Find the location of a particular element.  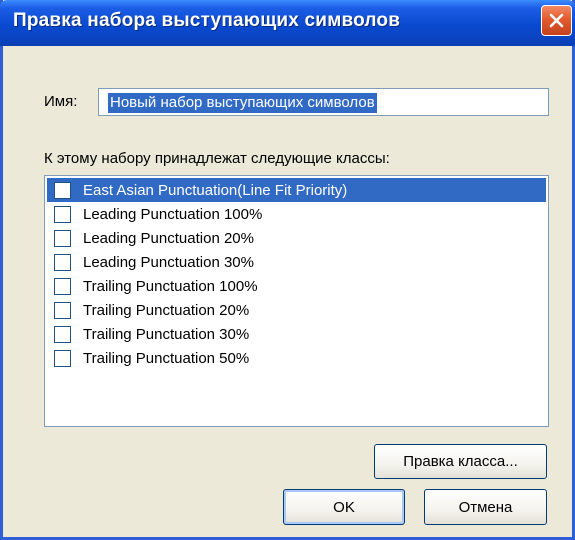

list-item-label: Leading Punctuation 20% is located at coordinates (168, 238).